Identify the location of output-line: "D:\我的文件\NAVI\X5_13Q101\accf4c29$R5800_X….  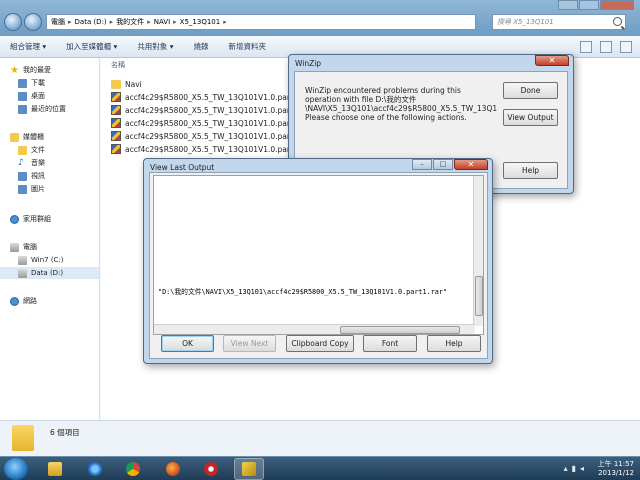
(303, 292).